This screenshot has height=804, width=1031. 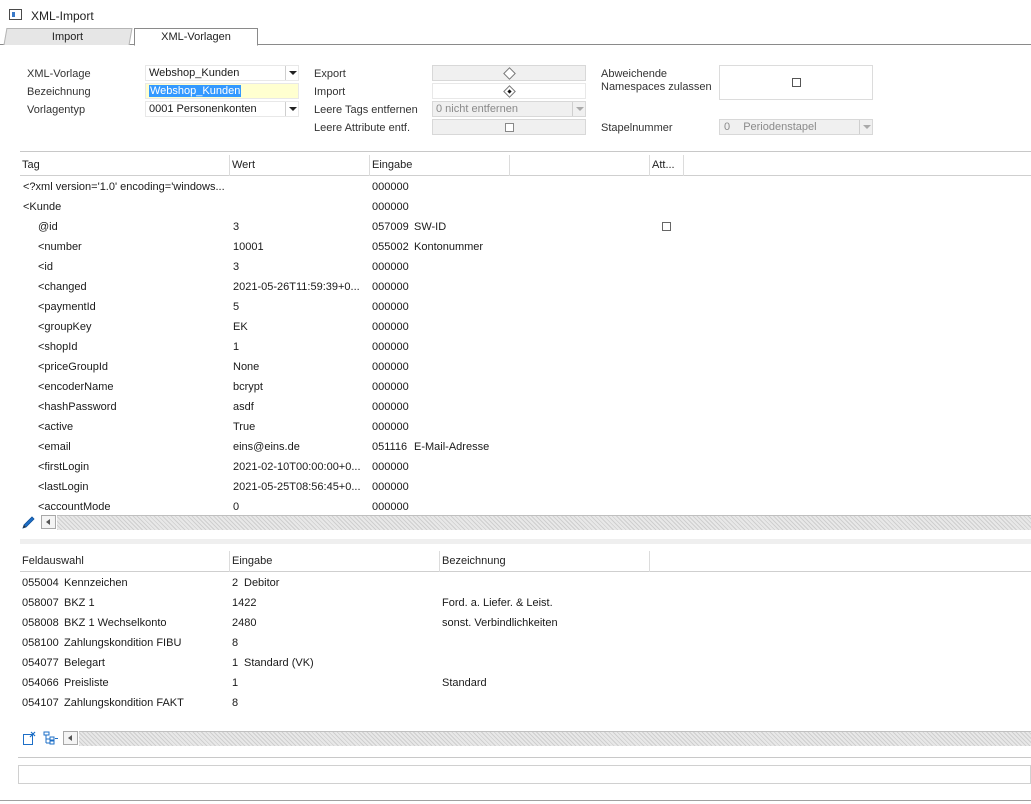 What do you see at coordinates (525, 583) in the screenshot?
I see `table-row: 055004 Kennzeichen 2 Debitor` at bounding box center [525, 583].